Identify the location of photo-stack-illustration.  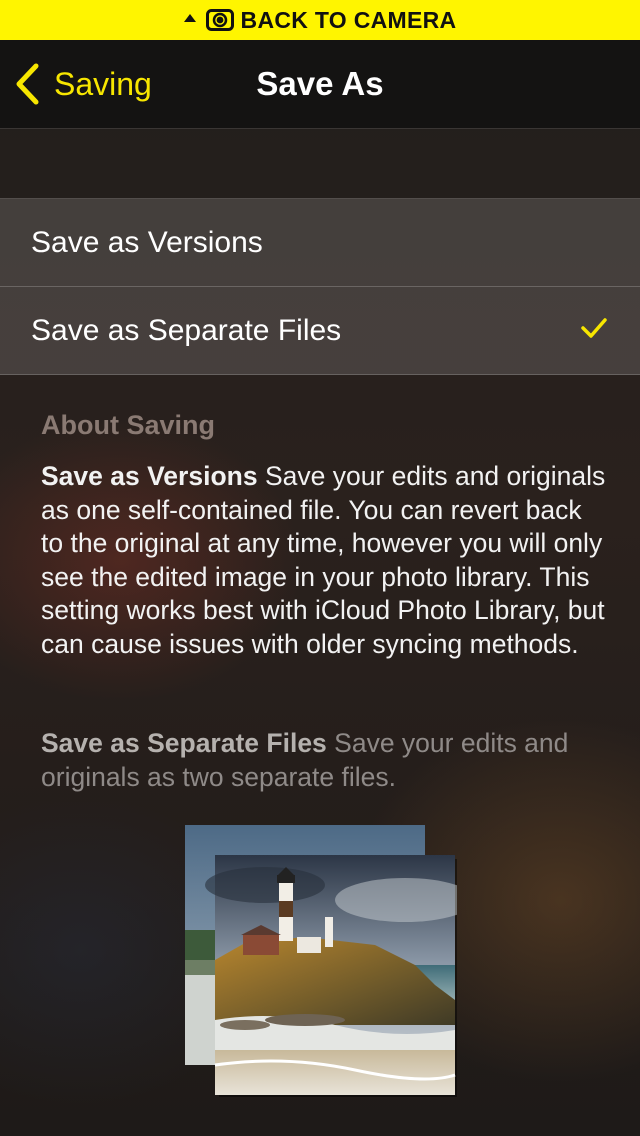
(330, 962).